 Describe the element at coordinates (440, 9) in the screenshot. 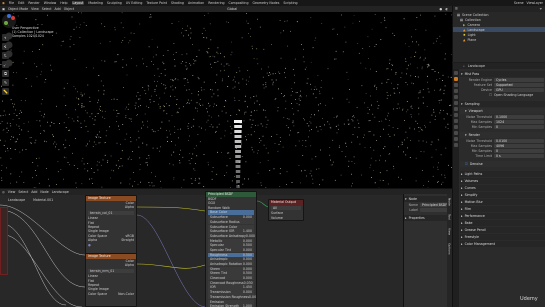

I see `shading-solid-icon: ●` at that location.